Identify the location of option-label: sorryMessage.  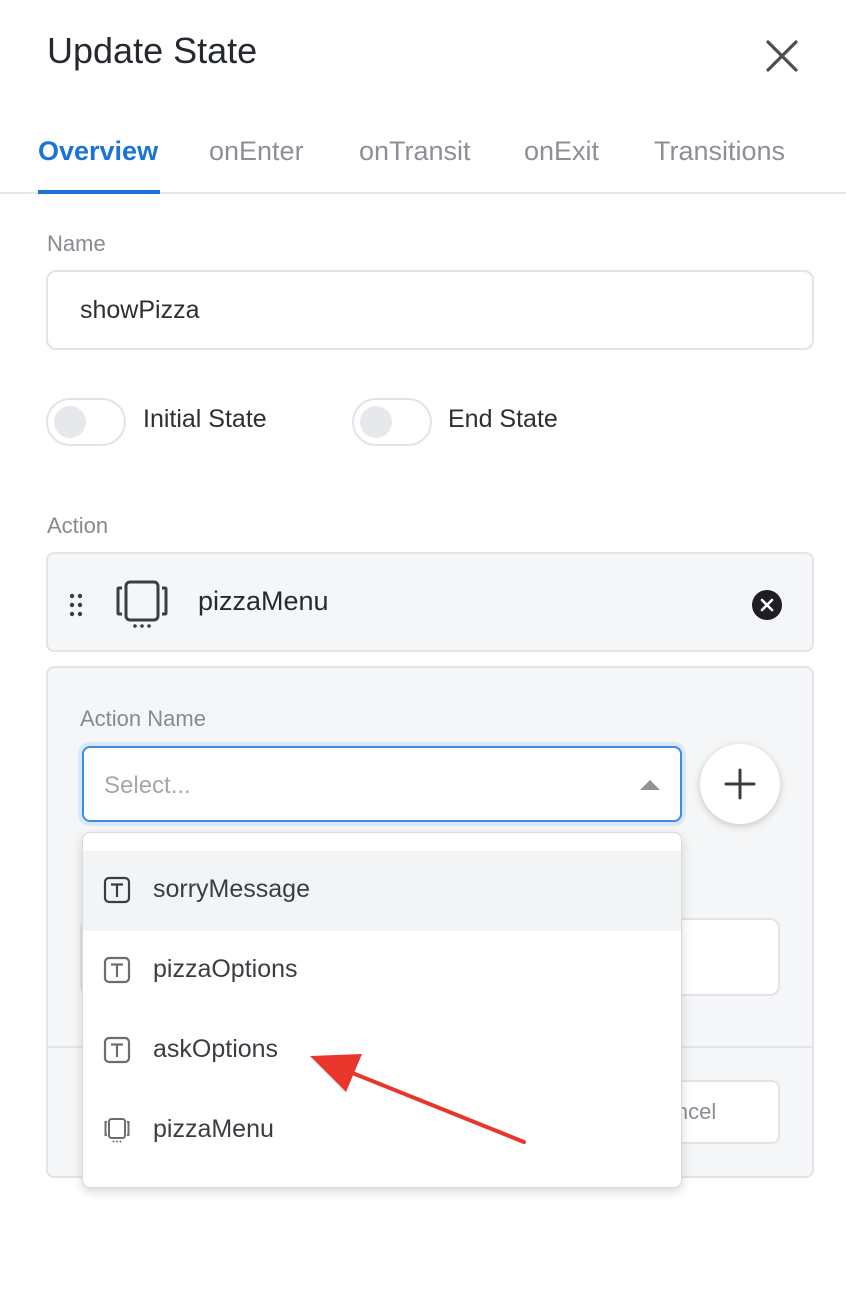
(231, 889).